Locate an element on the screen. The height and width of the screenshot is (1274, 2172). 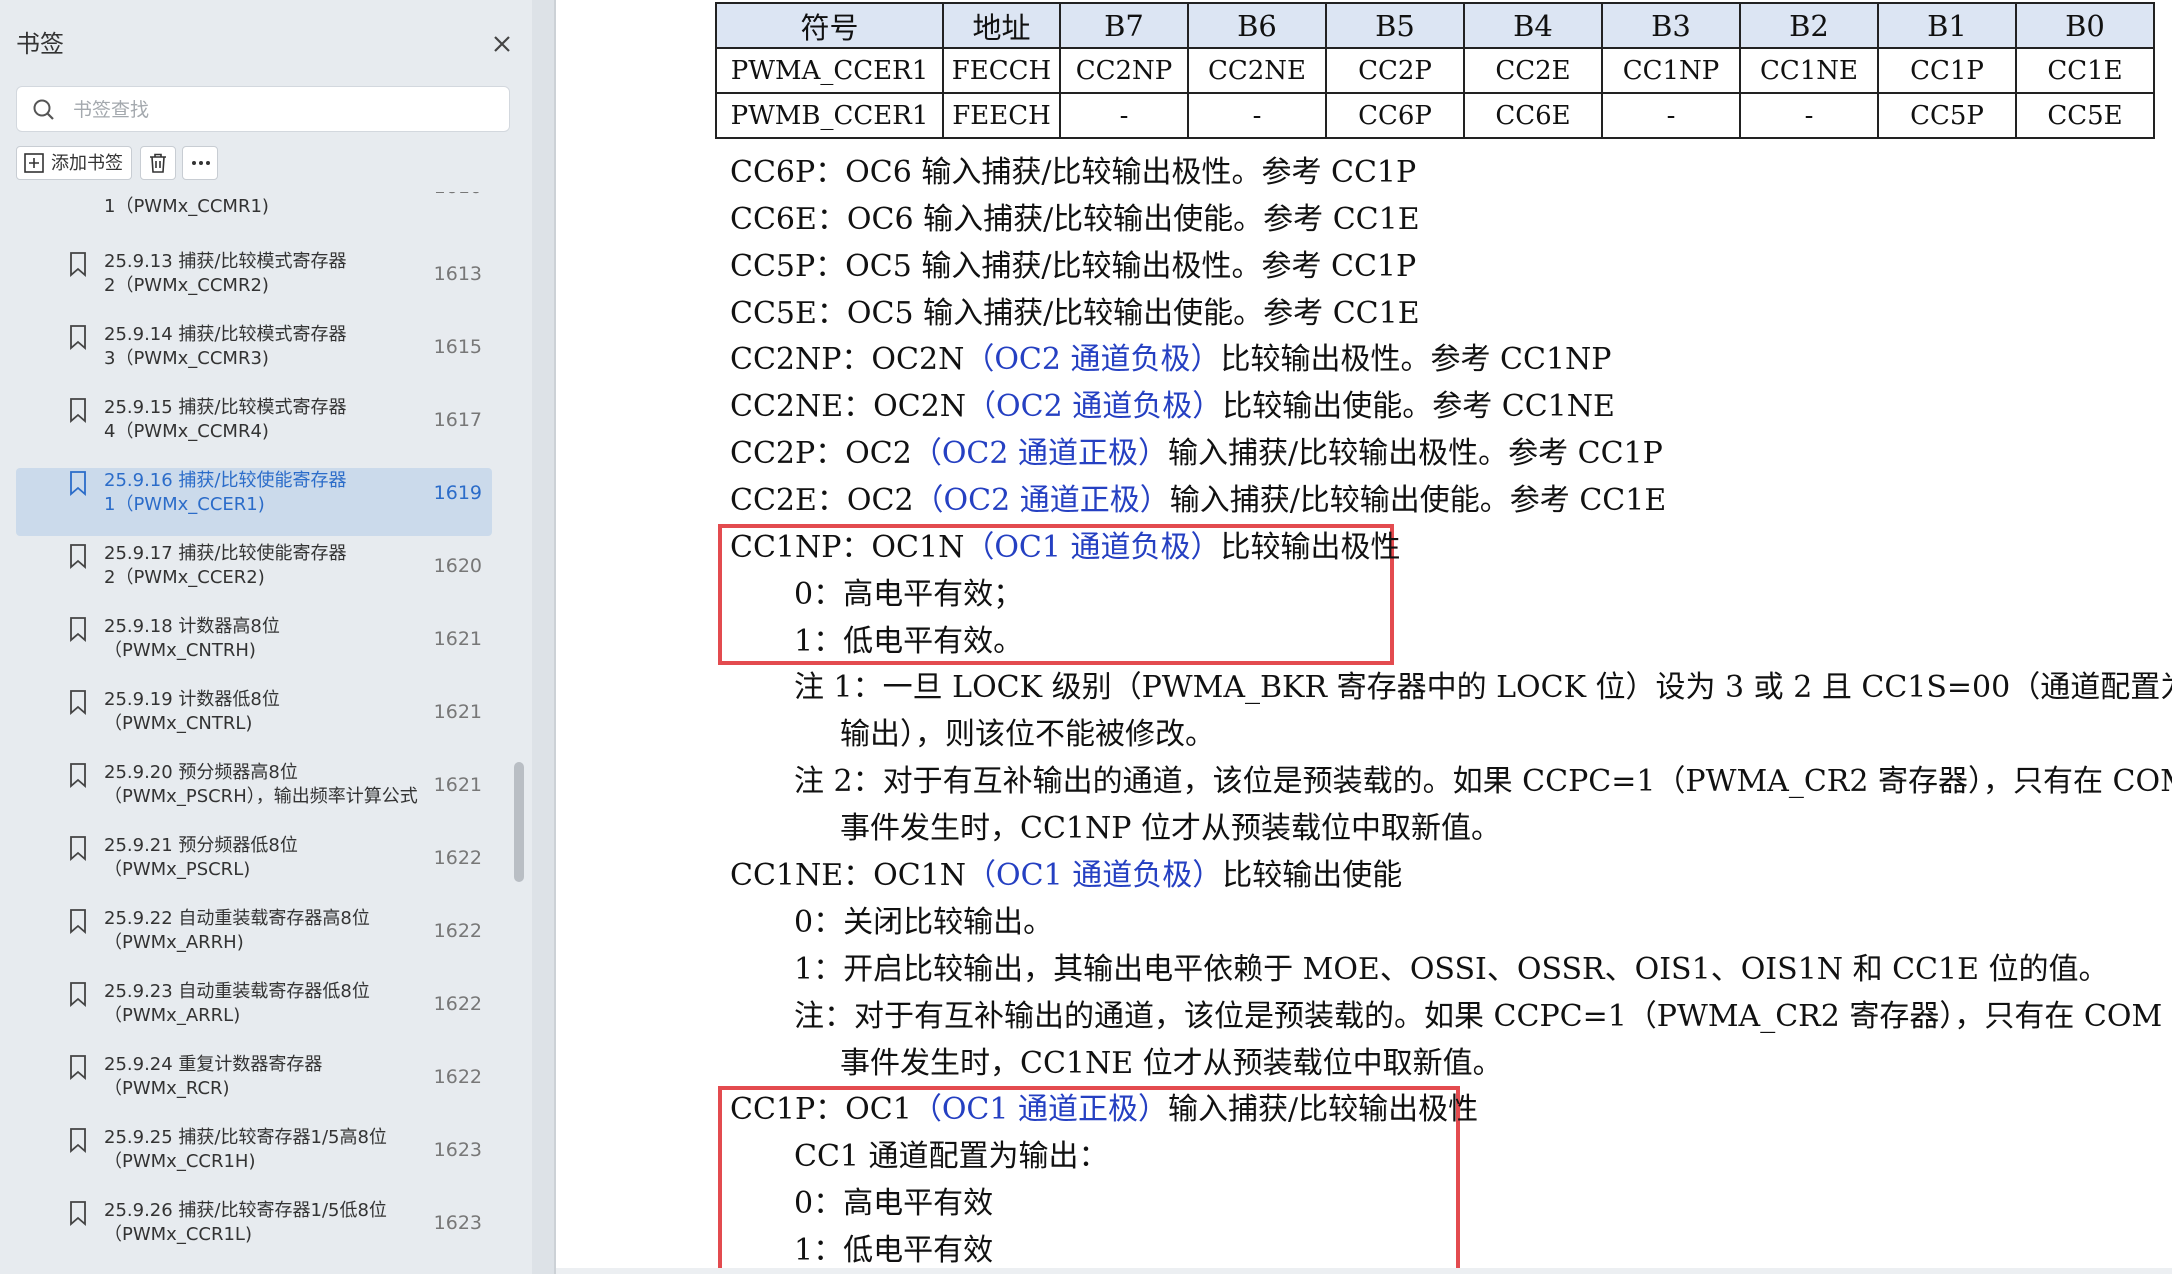
bookmark-item: 25.9.13 捕获/比较模式寄存器 2（PWMx_CCMR2) 1613 is located at coordinates (254, 283).